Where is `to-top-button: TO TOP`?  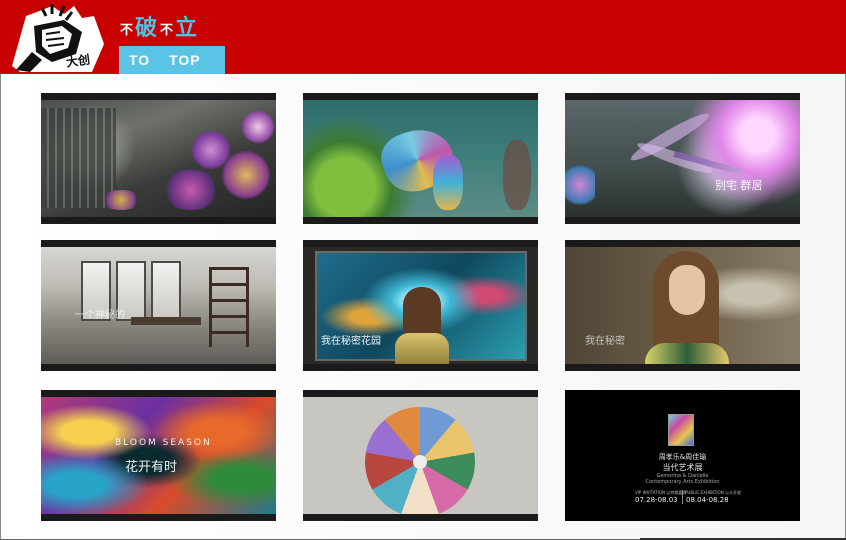 to-top-button: TO TOP is located at coordinates (172, 60).